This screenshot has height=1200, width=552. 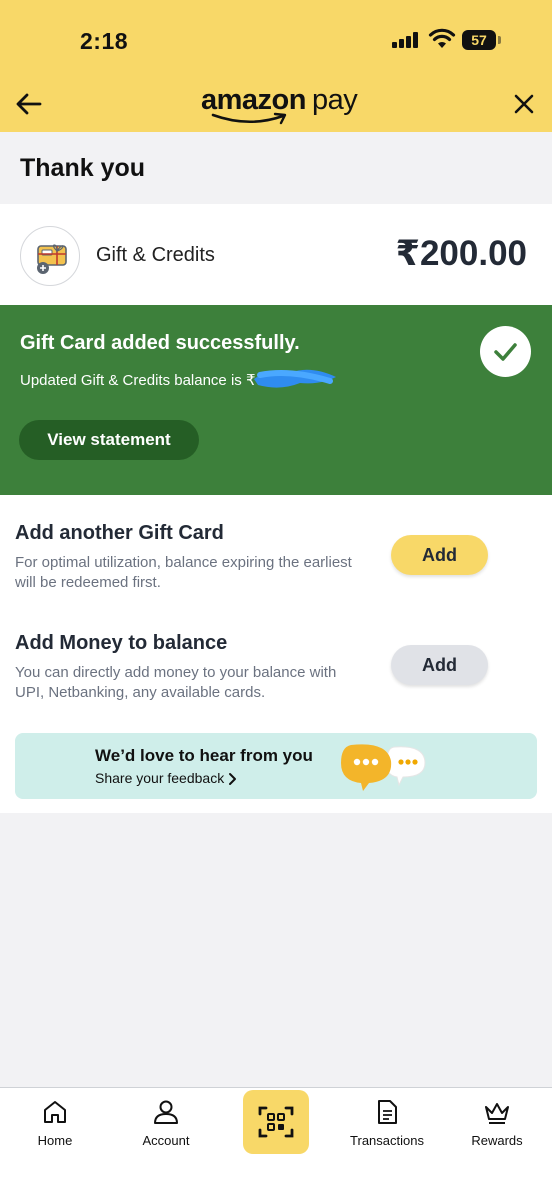 I want to click on chat-bubbles-icon, so click(x=383, y=767).